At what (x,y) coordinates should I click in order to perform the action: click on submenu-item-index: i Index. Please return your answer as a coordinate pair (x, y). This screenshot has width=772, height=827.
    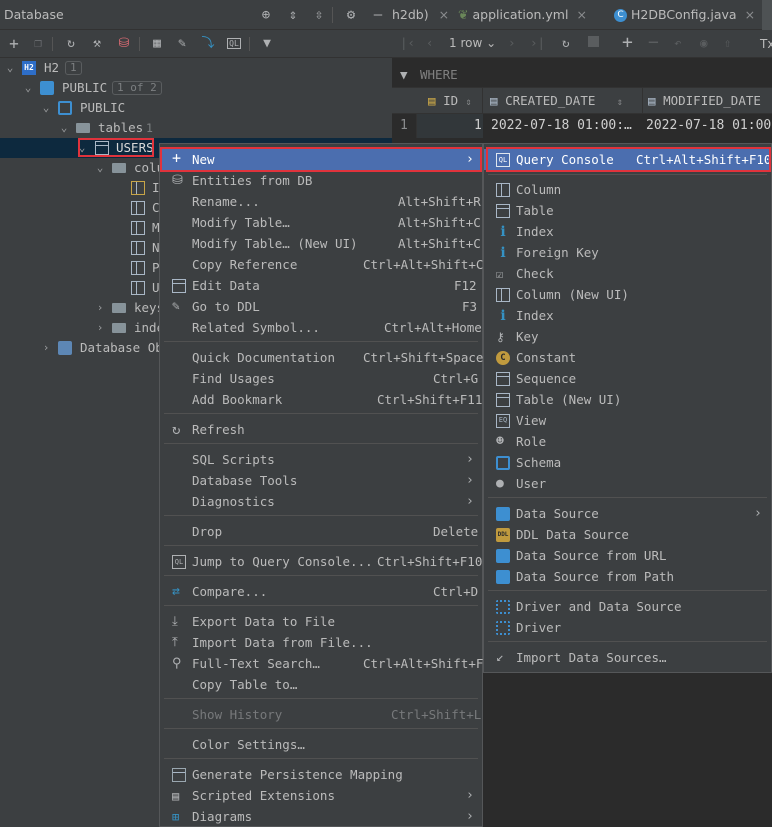
    Looking at the image, I should click on (627, 231).